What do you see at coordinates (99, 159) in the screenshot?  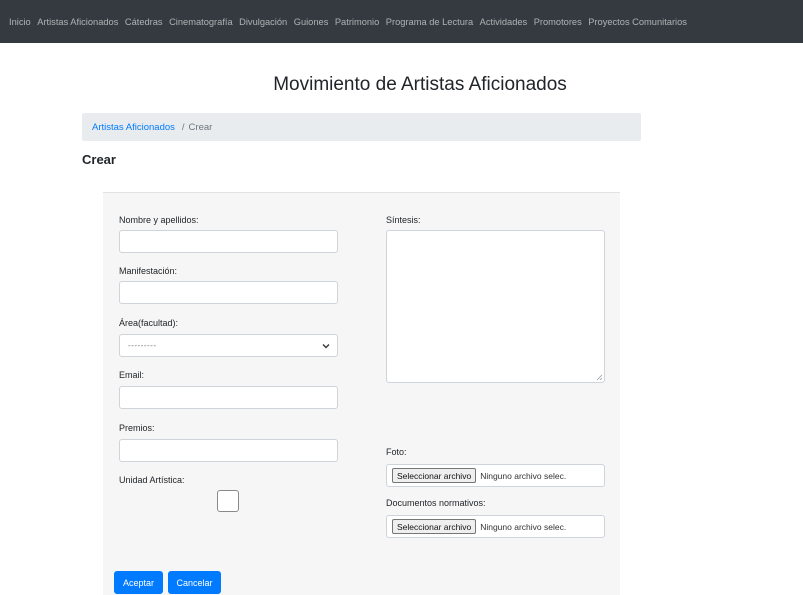 I see `section-title: Crear` at bounding box center [99, 159].